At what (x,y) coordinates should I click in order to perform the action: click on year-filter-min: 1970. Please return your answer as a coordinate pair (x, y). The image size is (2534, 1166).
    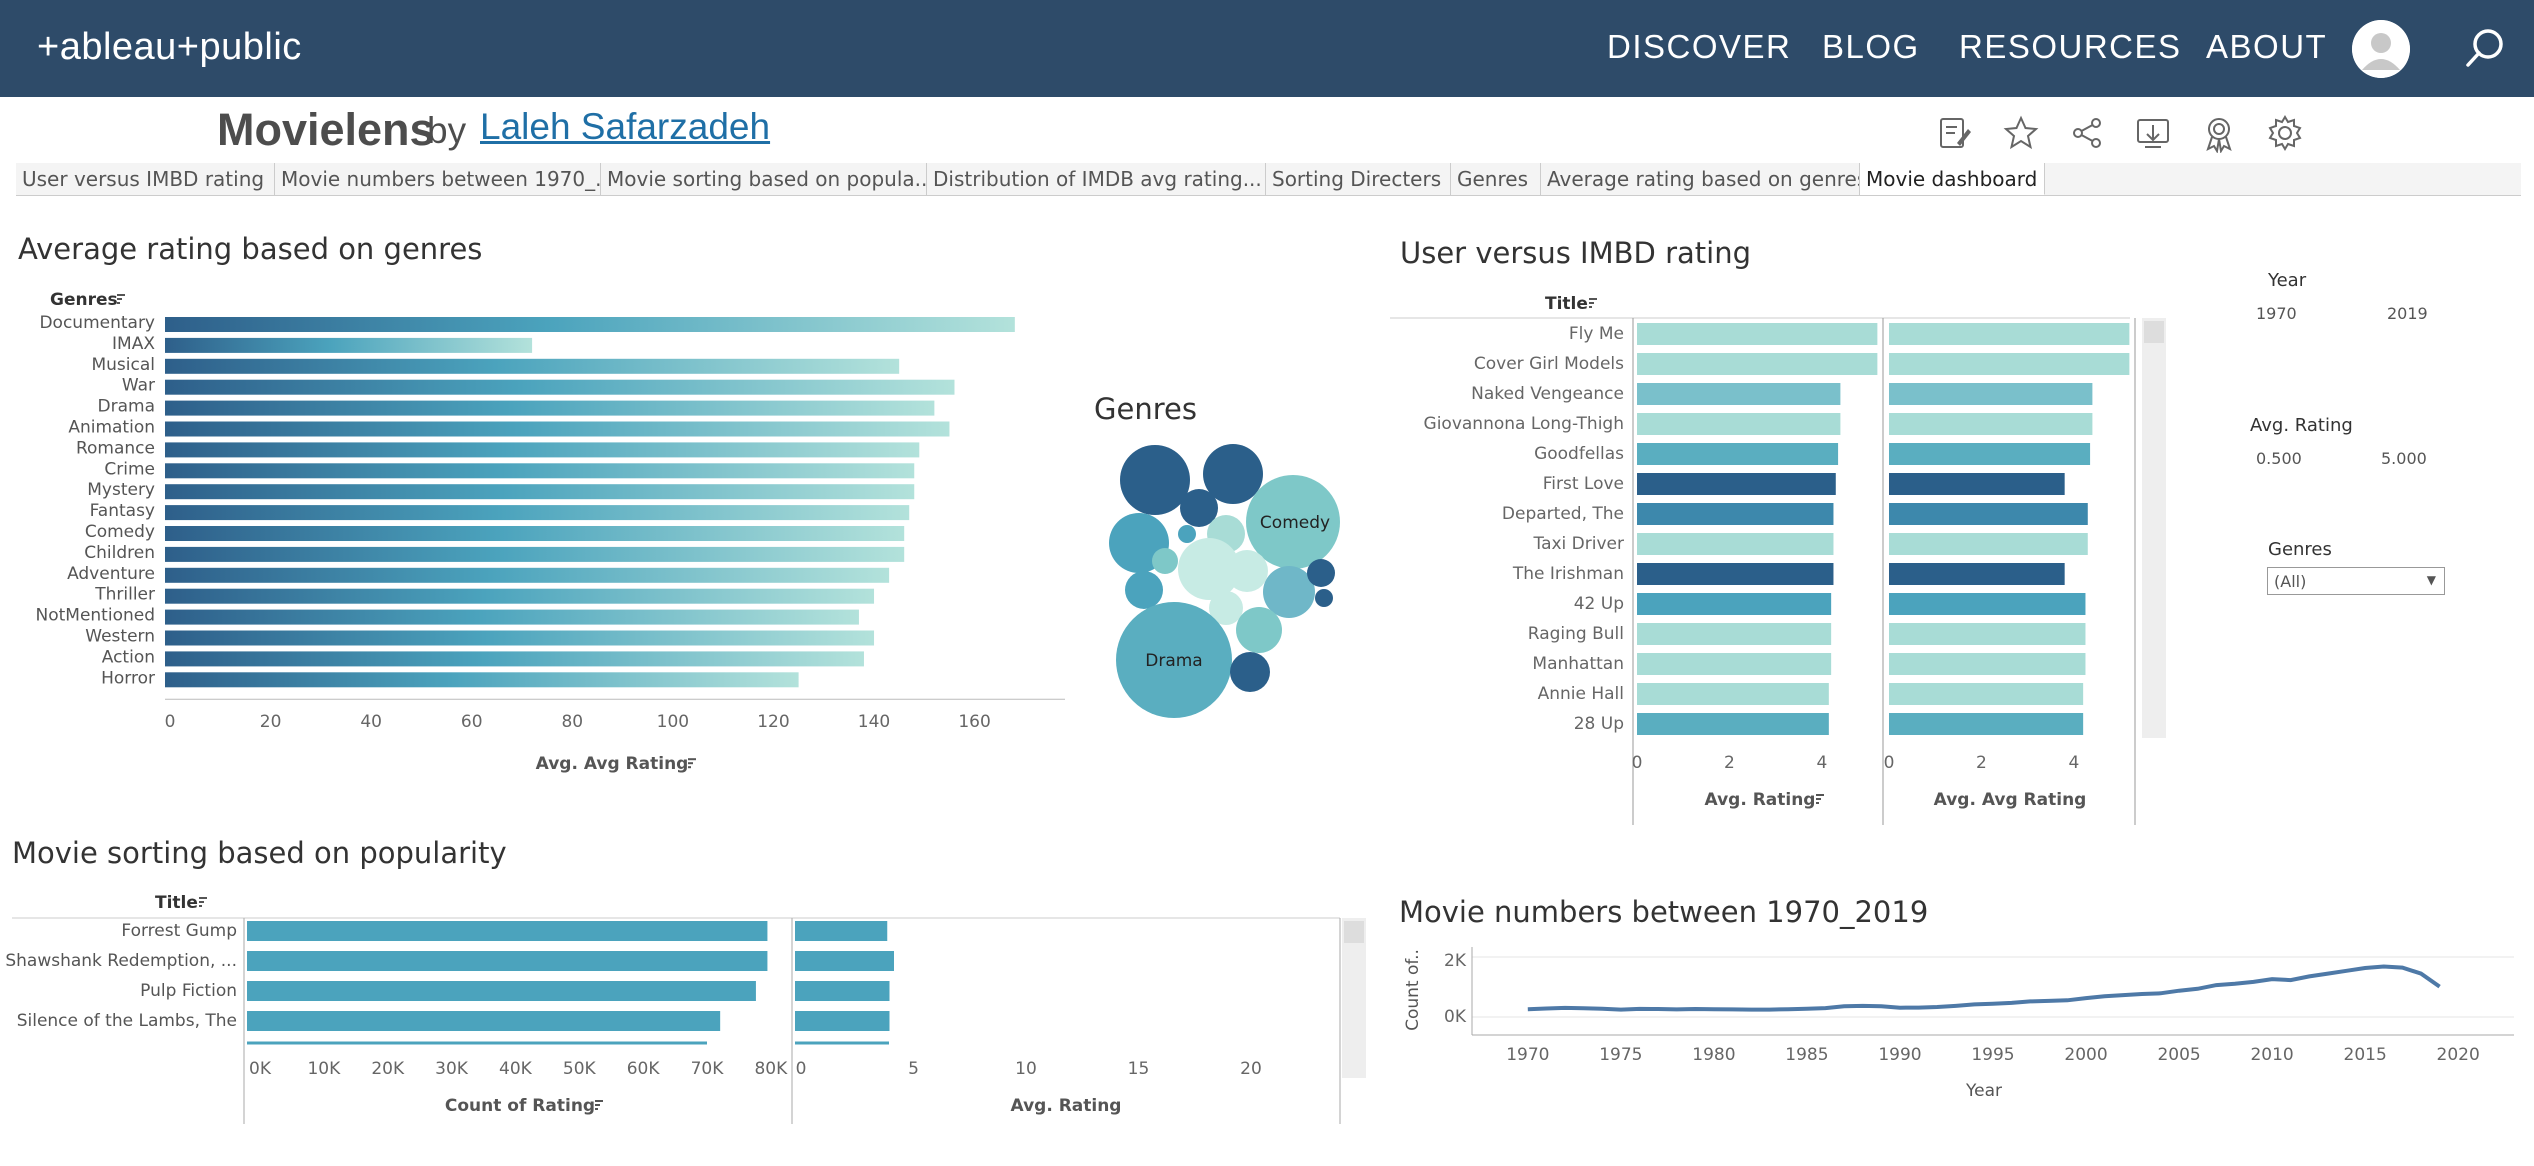
    Looking at the image, I should click on (2276, 313).